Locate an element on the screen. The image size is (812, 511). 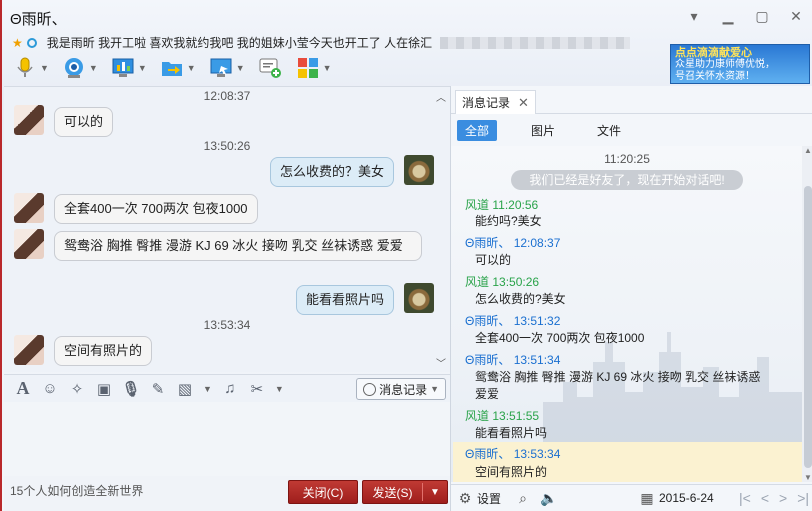
message-record-button: 消息记录 ▼ is located at coordinates (401, 389).